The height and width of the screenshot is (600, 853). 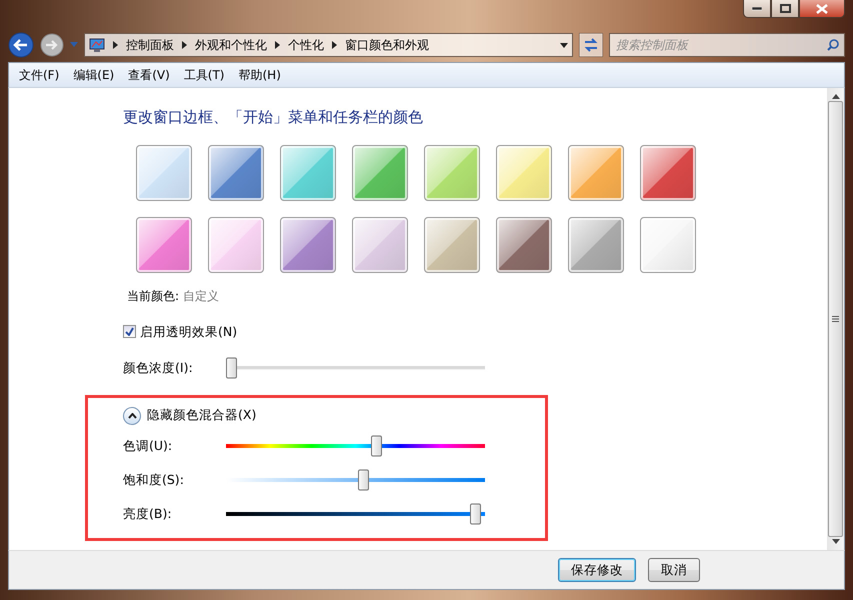 What do you see at coordinates (201, 415) in the screenshot?
I see `toggle-link: 隐藏颜色混合器(X)` at bounding box center [201, 415].